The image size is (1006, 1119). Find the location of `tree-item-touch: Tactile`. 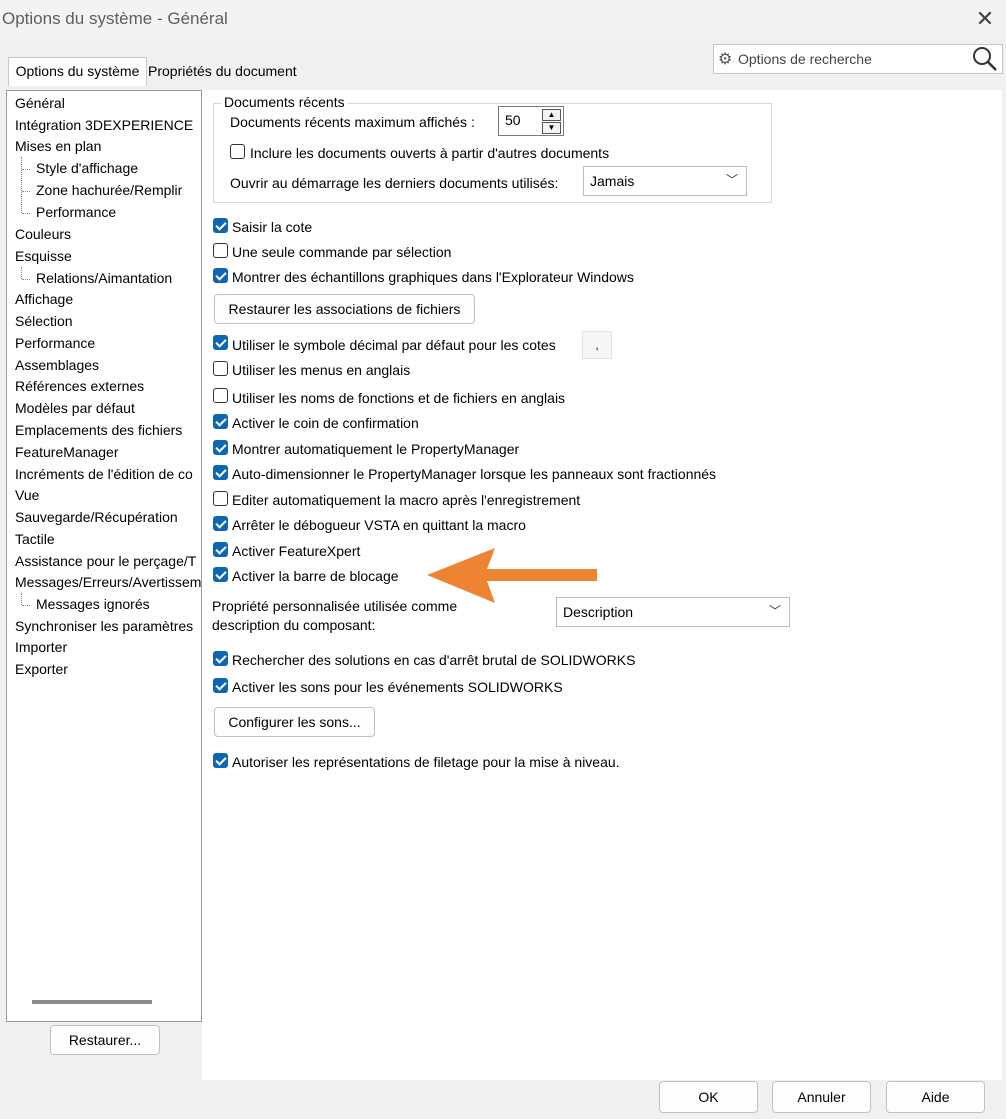

tree-item-touch: Tactile is located at coordinates (35, 539).